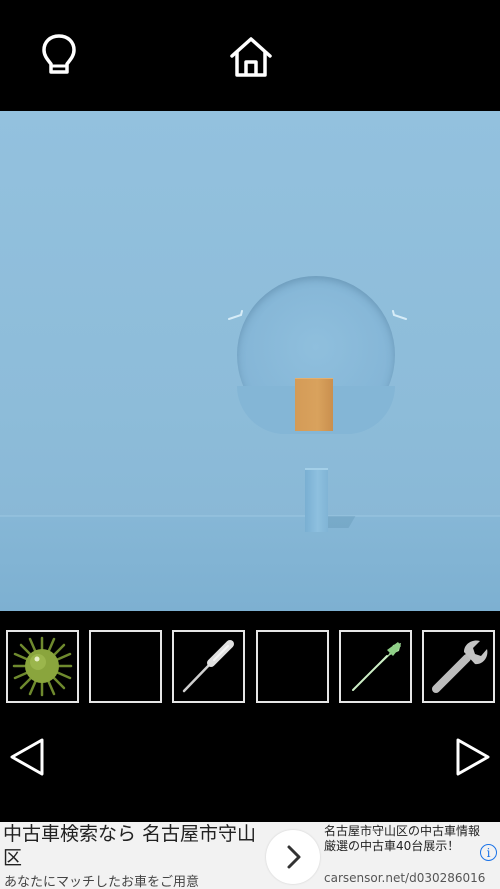 The width and height of the screenshot is (500, 889). Describe the element at coordinates (27, 757) in the screenshot. I see `arrow-left-icon` at that location.